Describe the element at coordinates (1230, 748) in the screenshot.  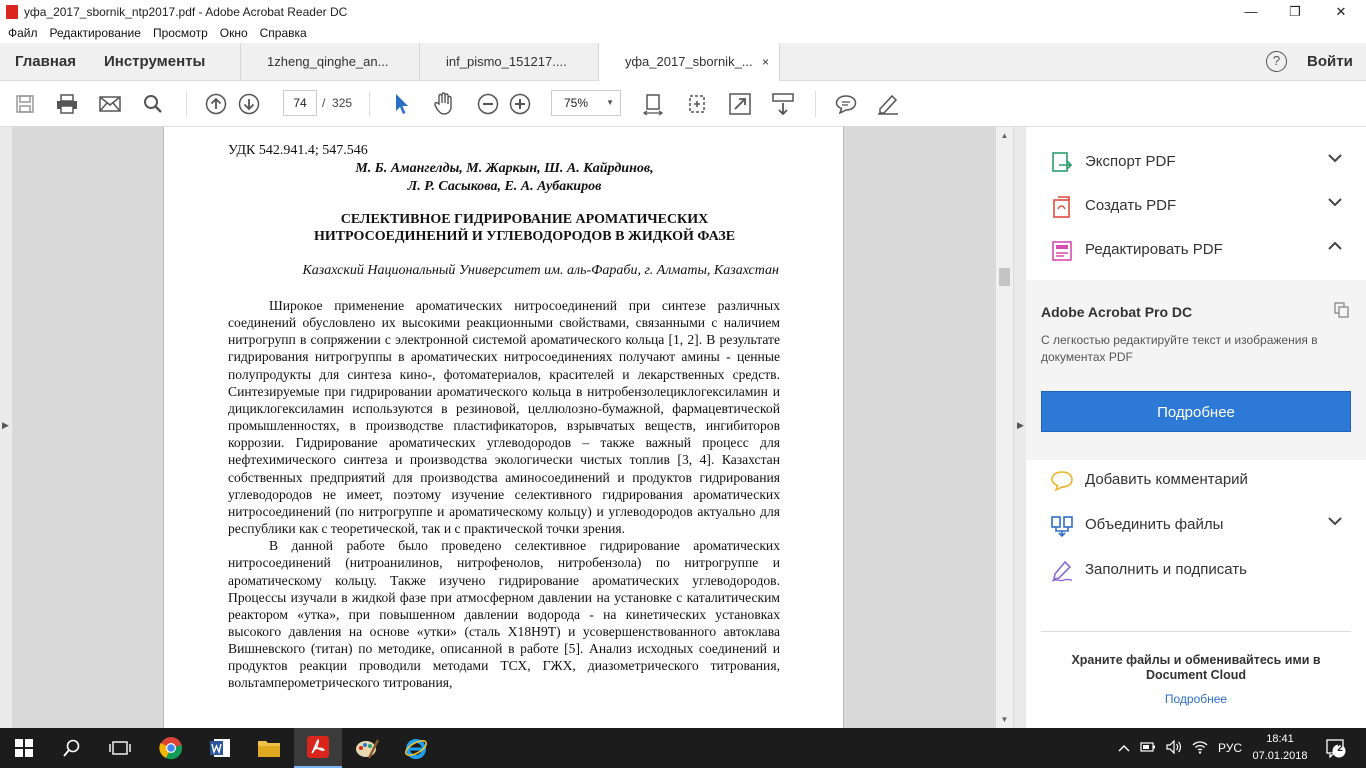
I see `input-language: РУС` at that location.